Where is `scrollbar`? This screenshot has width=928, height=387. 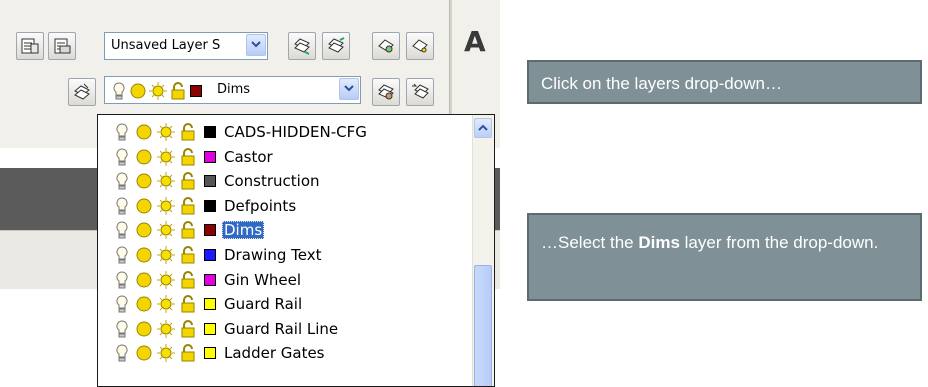 scrollbar is located at coordinates (483, 250).